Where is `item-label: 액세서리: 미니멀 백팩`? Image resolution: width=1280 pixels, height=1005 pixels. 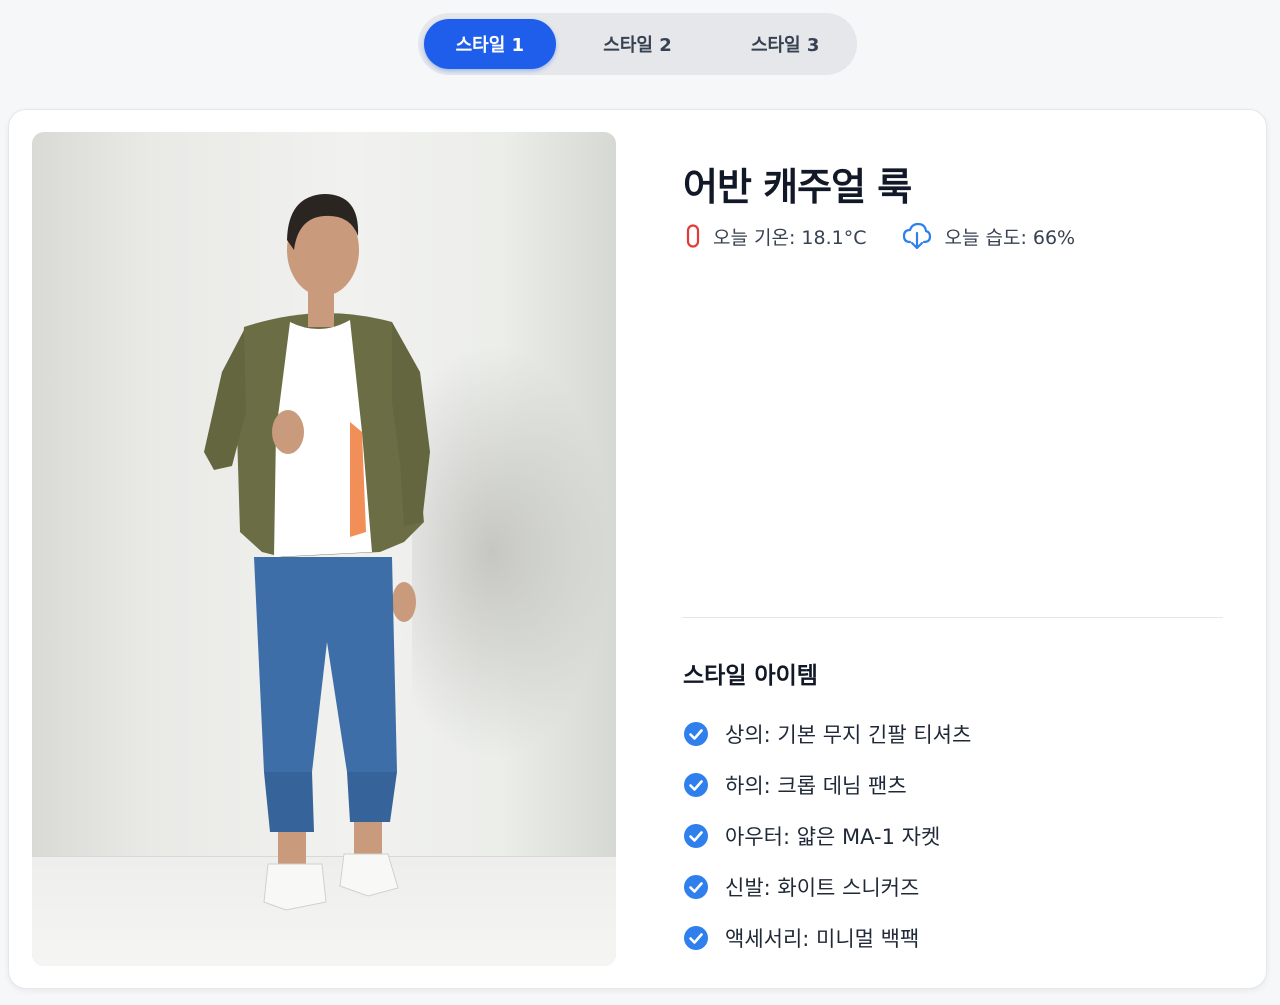 item-label: 액세서리: 미니멀 백팩 is located at coordinates (822, 938).